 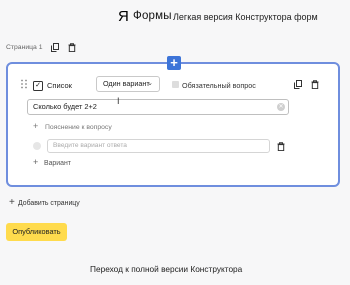 I want to click on copy-page-icon, so click(x=55, y=47).